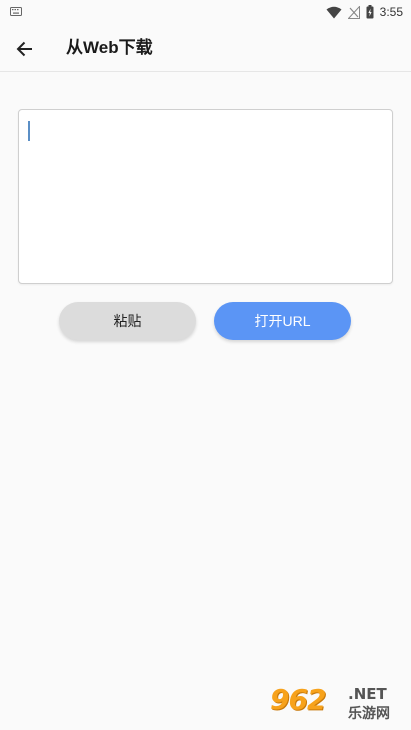  What do you see at coordinates (367, 694) in the screenshot?
I see `watermark-suffix: .NET` at bounding box center [367, 694].